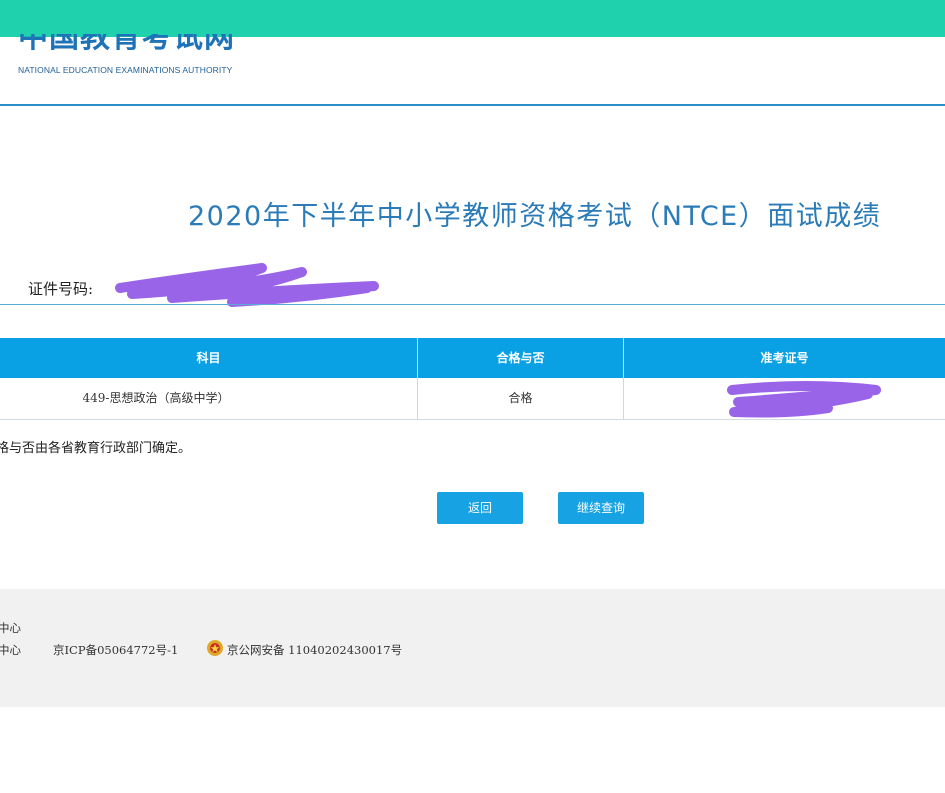 This screenshot has width=945, height=793. What do you see at coordinates (2, 53) in the screenshot?
I see `emblem-icon` at bounding box center [2, 53].